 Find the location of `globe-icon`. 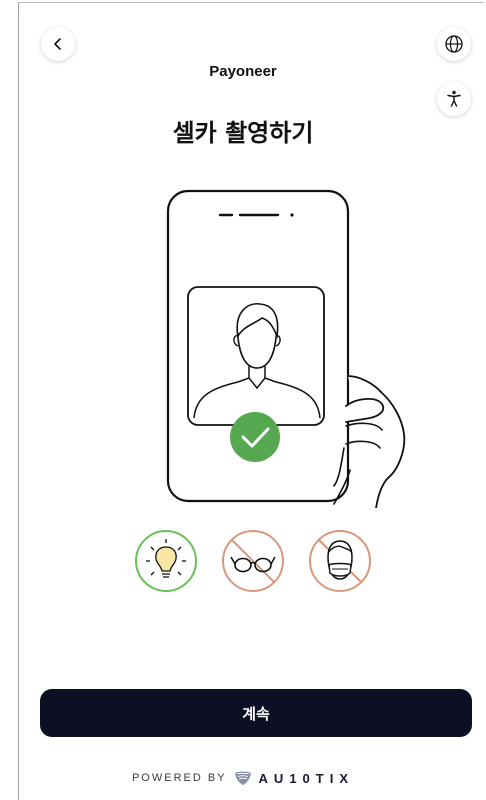

globe-icon is located at coordinates (454, 44).